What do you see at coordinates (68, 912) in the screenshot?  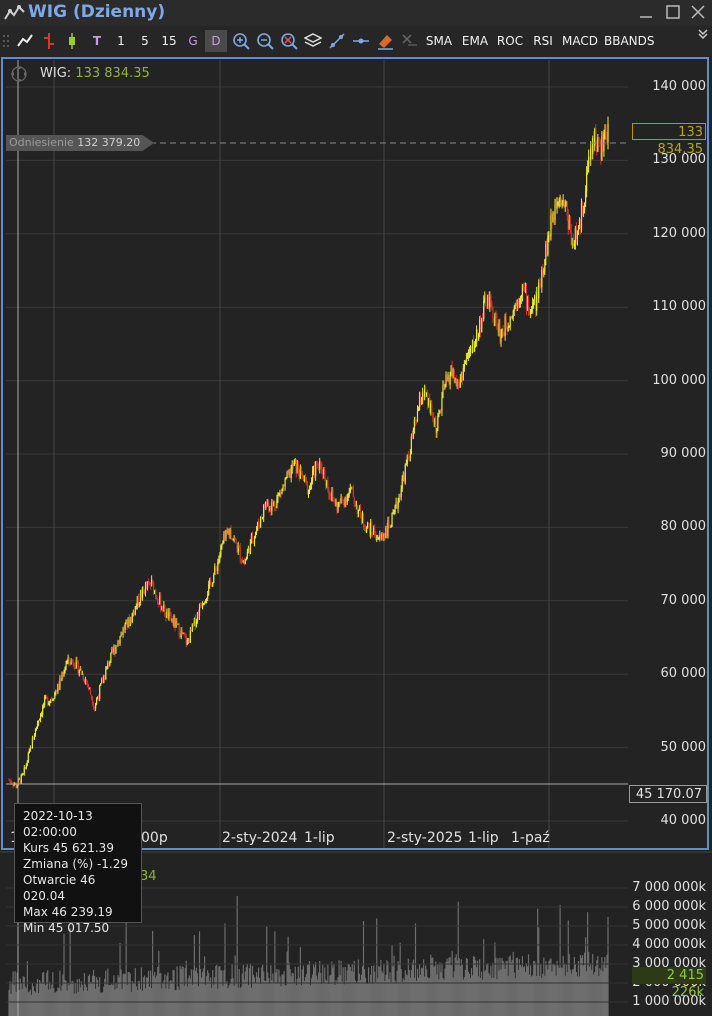 I see `tooltip-max: Max 46 239.19` at bounding box center [68, 912].